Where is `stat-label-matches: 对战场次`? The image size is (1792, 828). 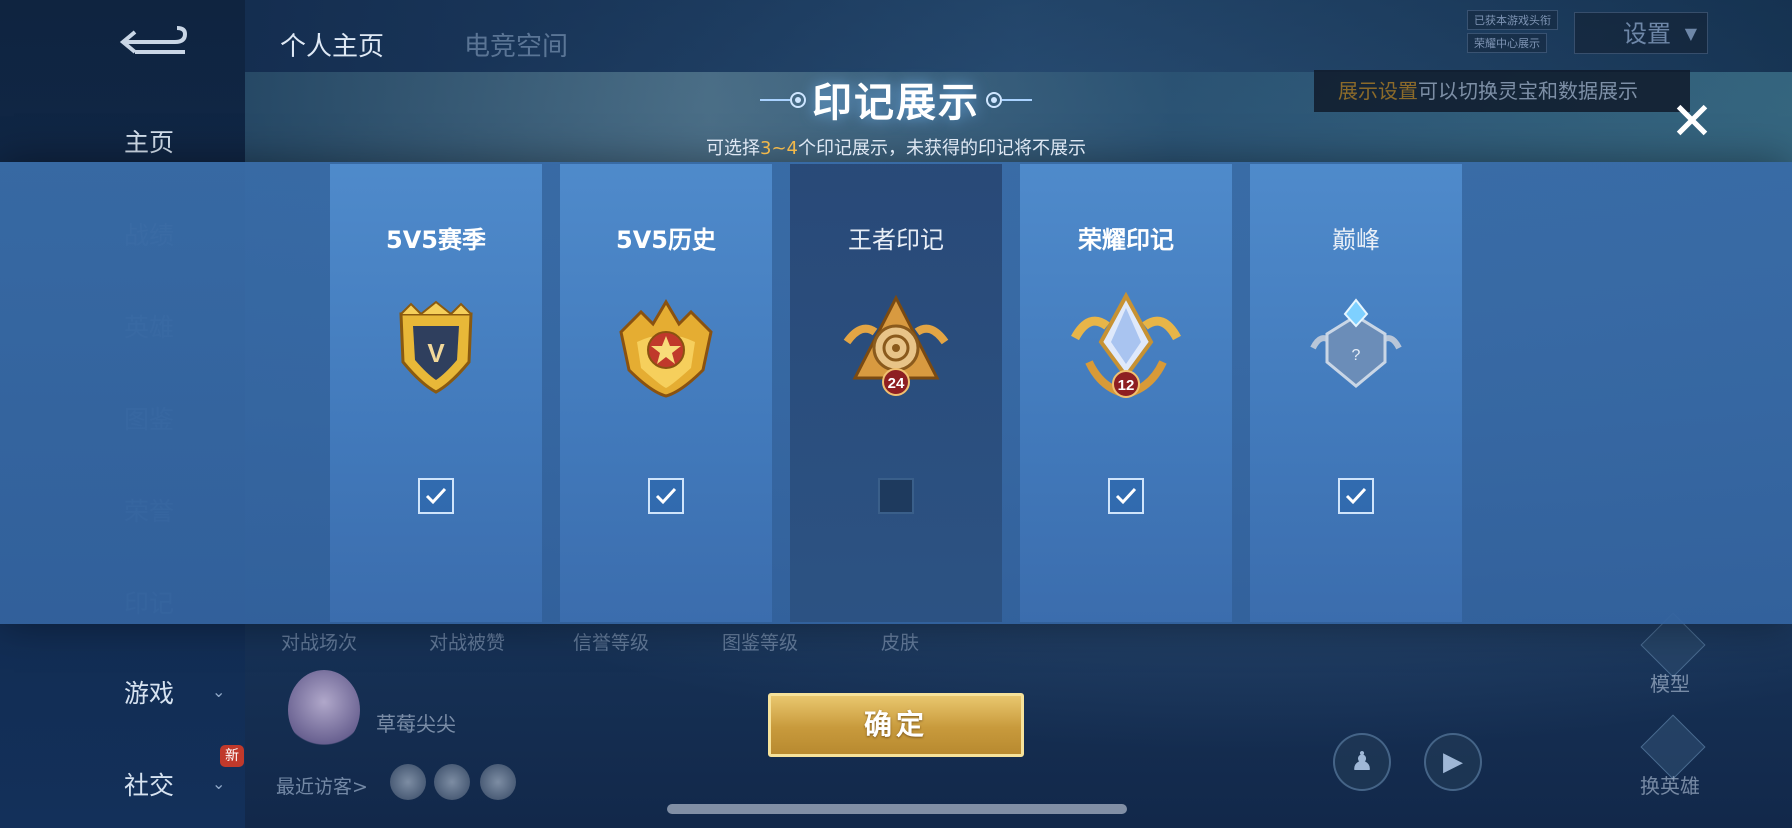 stat-label-matches: 对战场次 is located at coordinates (319, 643).